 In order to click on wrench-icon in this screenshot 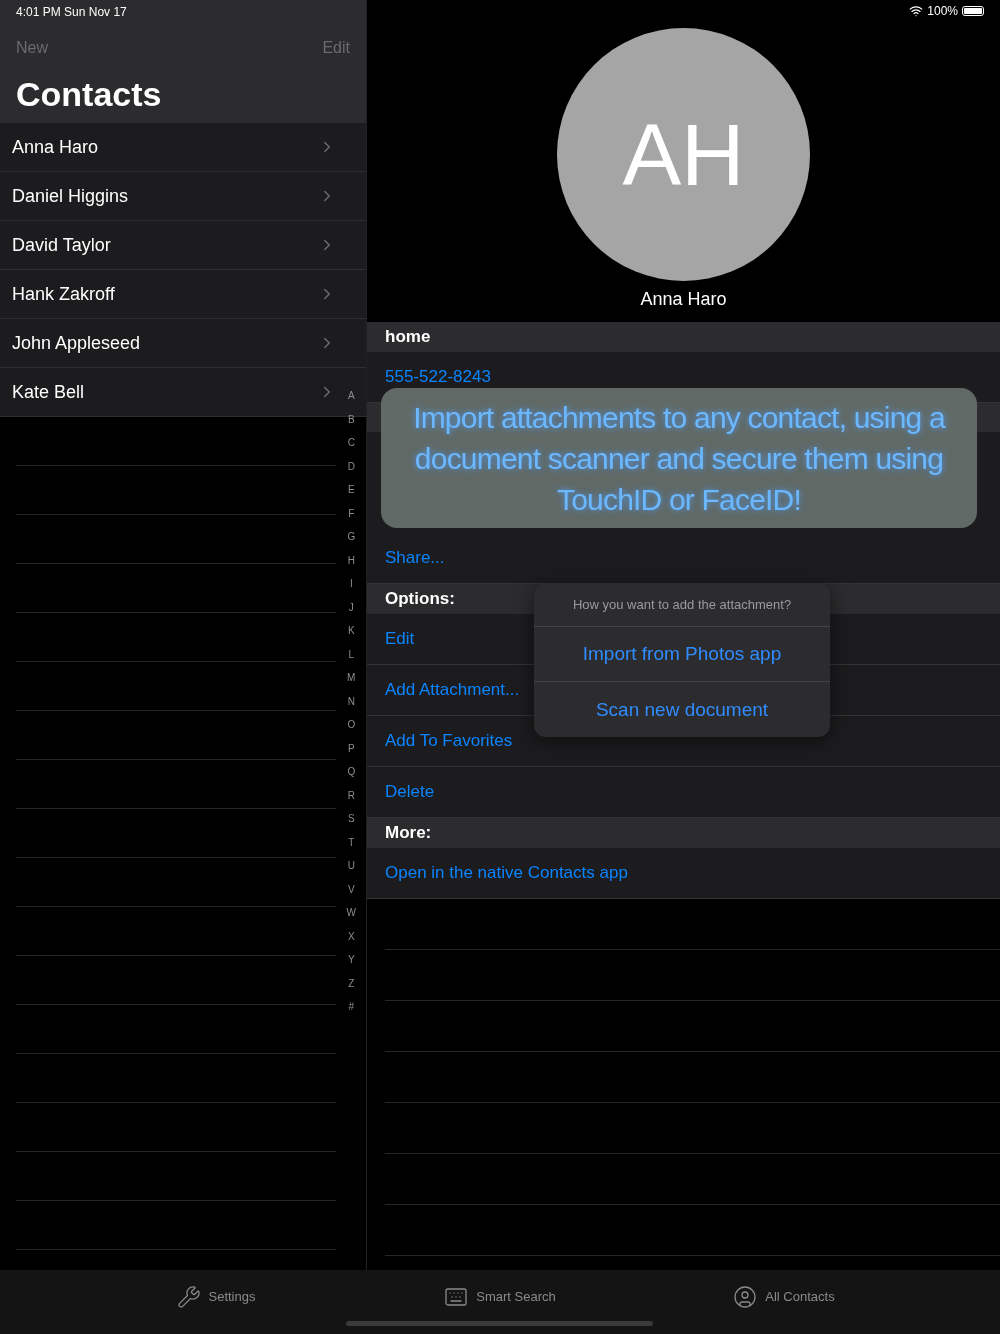, I will do `click(188, 1296)`.